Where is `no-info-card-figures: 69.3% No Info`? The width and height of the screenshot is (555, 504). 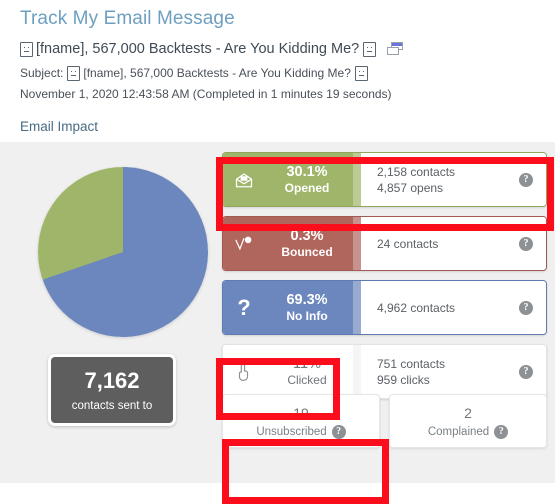 no-info-card-figures: 69.3% No Info is located at coordinates (313, 307).